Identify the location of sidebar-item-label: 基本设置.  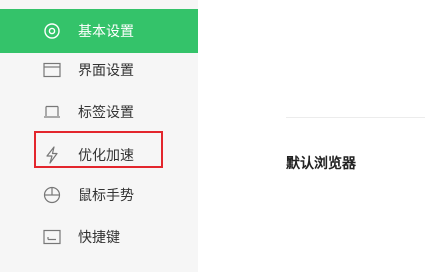
(106, 32).